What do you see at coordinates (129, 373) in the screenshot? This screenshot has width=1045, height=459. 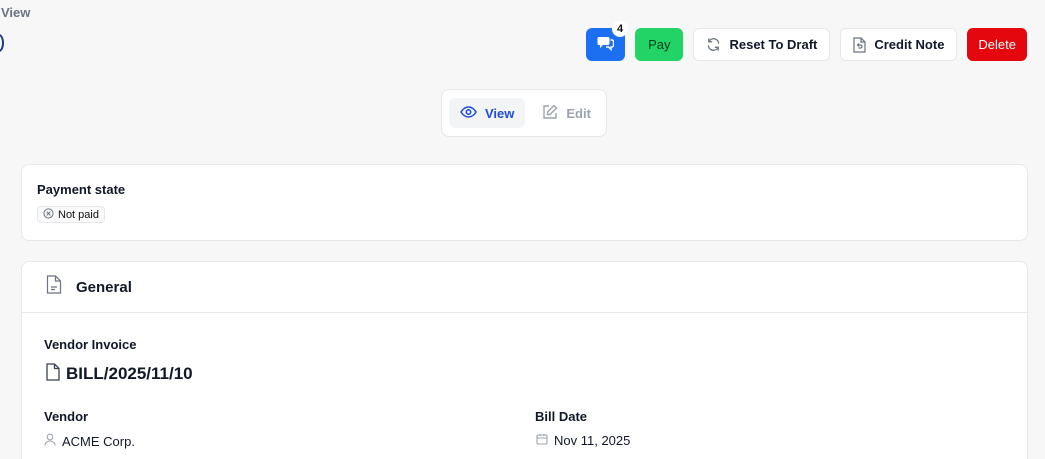 I see `bill-number: BILL/2025/11/10` at bounding box center [129, 373].